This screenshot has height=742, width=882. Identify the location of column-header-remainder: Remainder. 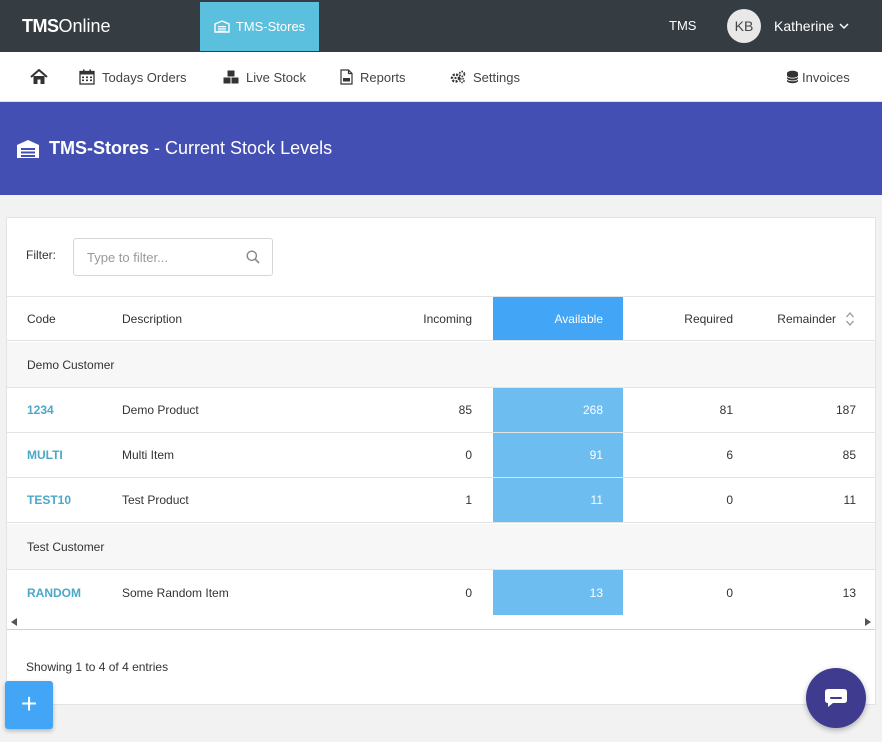
(794, 318).